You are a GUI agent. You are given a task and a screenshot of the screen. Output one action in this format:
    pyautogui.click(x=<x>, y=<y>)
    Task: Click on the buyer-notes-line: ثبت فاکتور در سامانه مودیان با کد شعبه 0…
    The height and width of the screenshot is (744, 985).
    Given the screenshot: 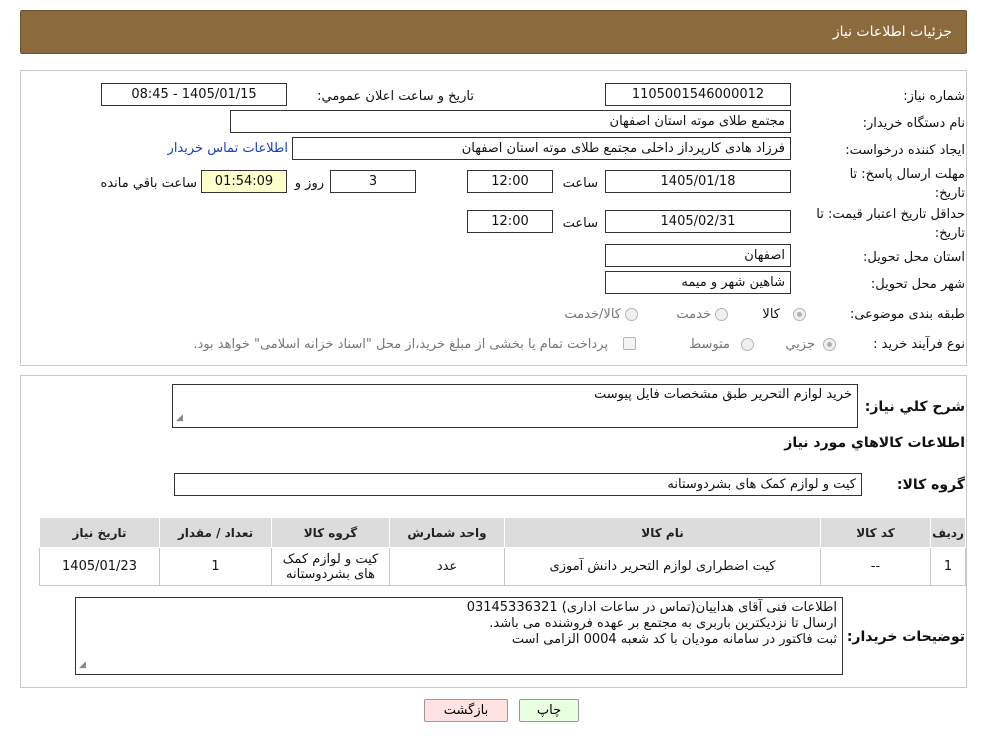 What is the action you would take?
    pyautogui.click(x=674, y=639)
    